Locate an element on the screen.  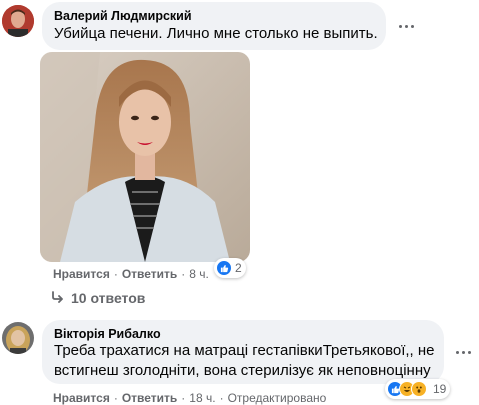
reactions-summary: 19 is located at coordinates (418, 389).